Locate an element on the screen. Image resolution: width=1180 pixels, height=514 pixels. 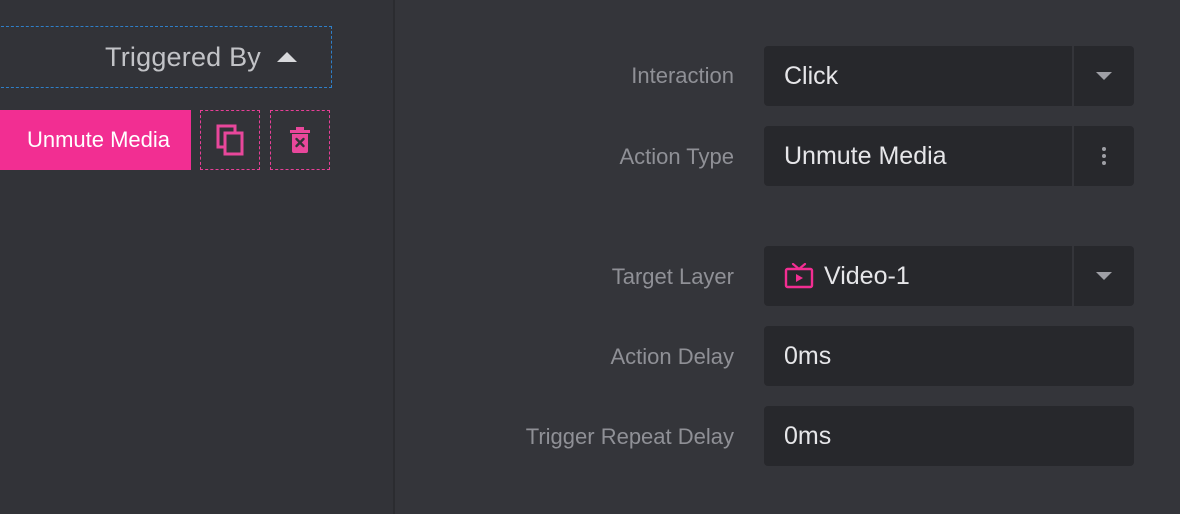
copy-icon is located at coordinates (230, 140).